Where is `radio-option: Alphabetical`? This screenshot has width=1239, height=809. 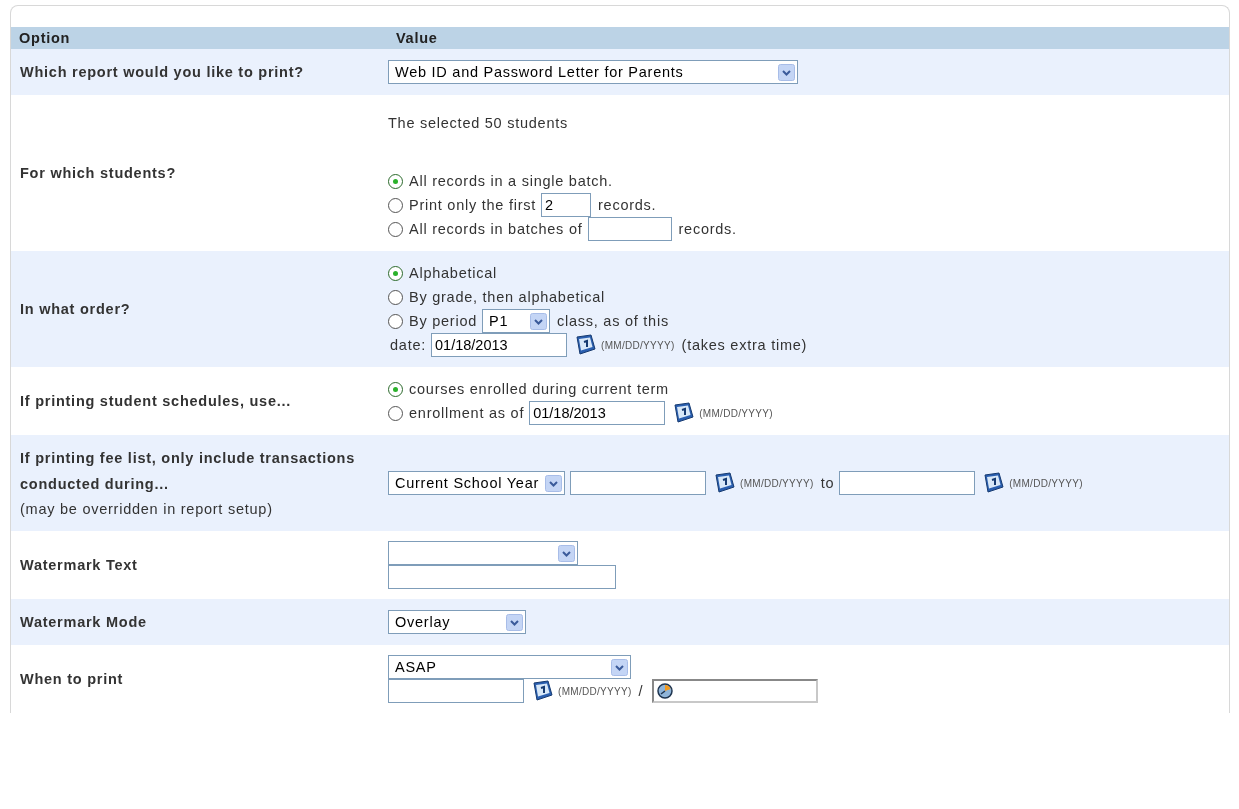 radio-option: Alphabetical is located at coordinates (442, 273).